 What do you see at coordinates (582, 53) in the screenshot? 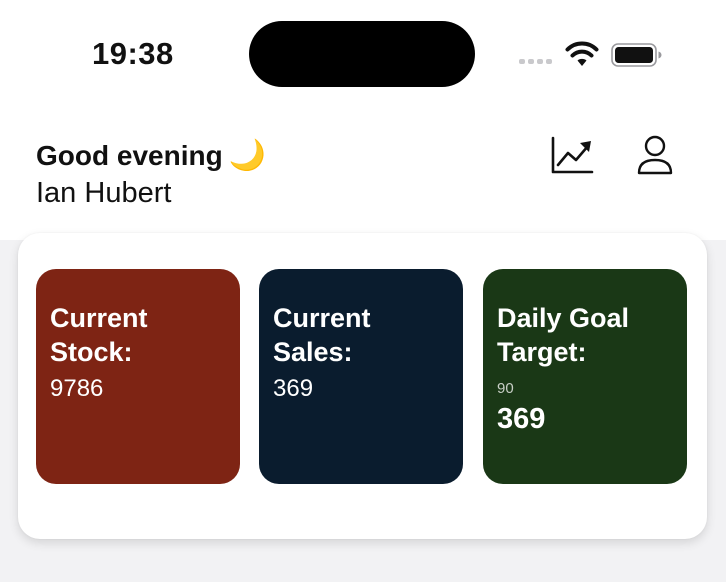
I see `wifi-icon` at bounding box center [582, 53].